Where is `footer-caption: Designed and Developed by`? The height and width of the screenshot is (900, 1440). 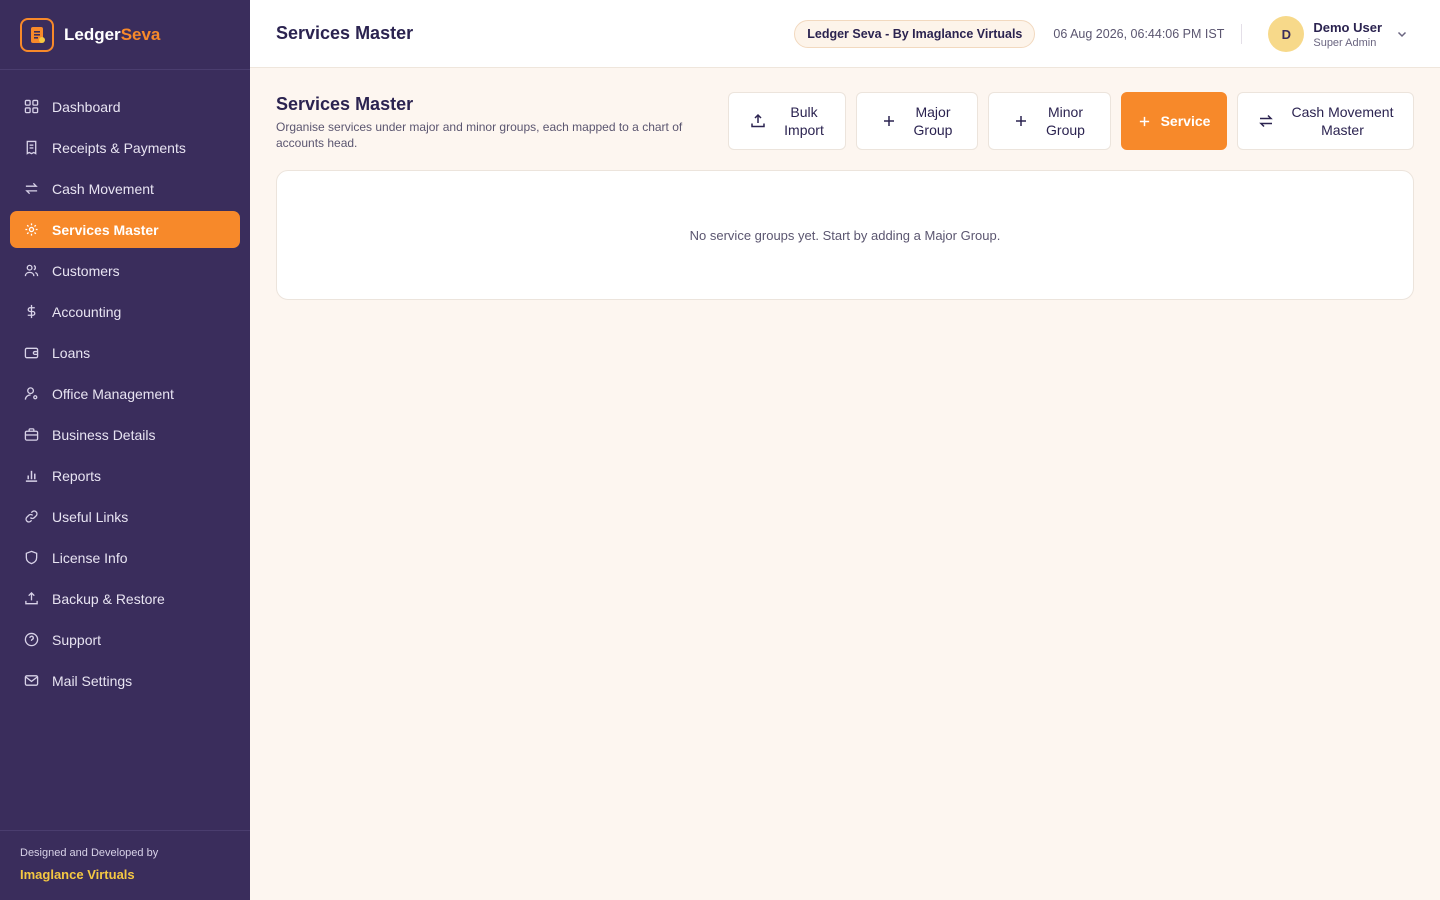
footer-caption: Designed and Developed by is located at coordinates (89, 853).